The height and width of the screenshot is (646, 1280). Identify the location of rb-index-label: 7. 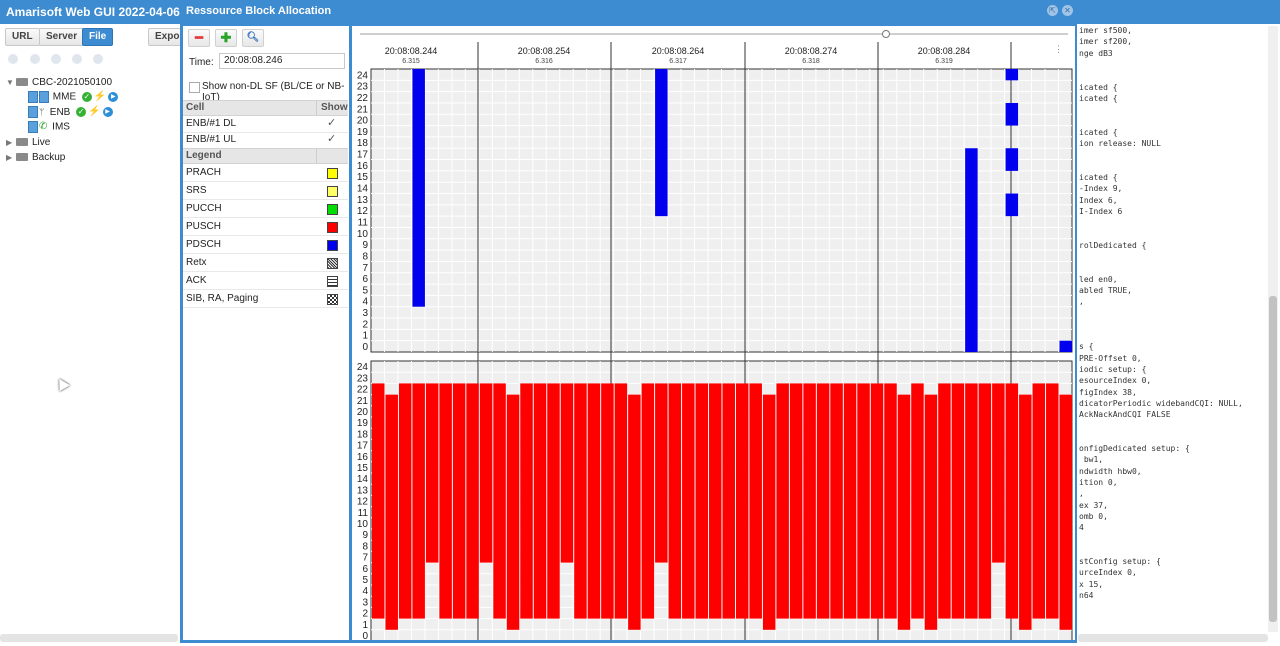
(365, 558).